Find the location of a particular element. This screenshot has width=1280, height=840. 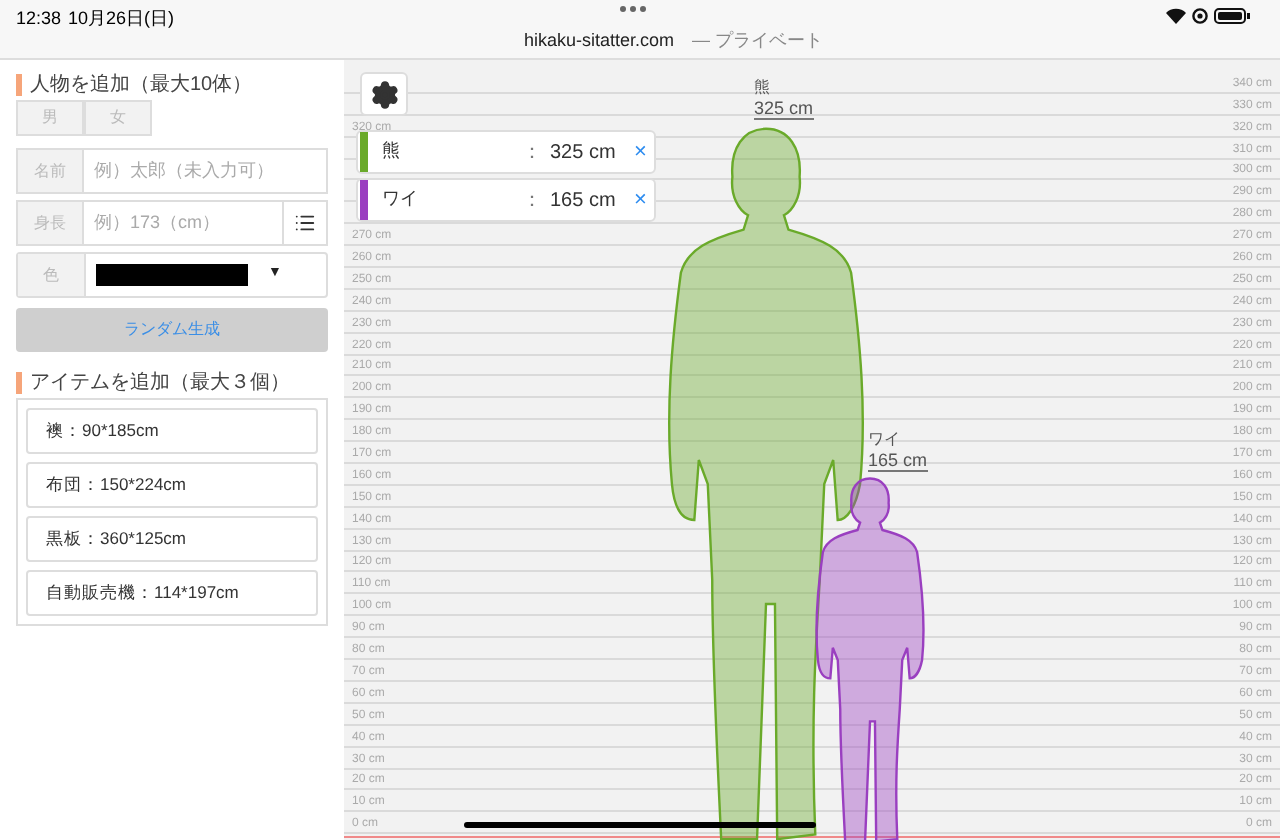

person-name: ワイ is located at coordinates (401, 199).